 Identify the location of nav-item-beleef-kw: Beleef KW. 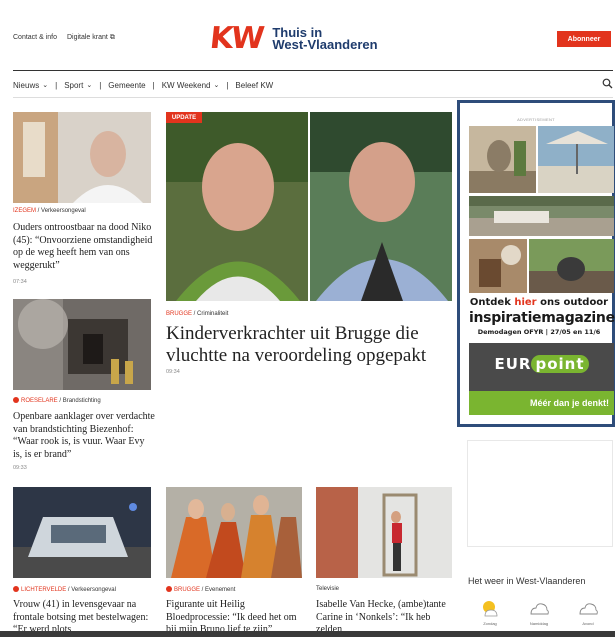
(254, 85).